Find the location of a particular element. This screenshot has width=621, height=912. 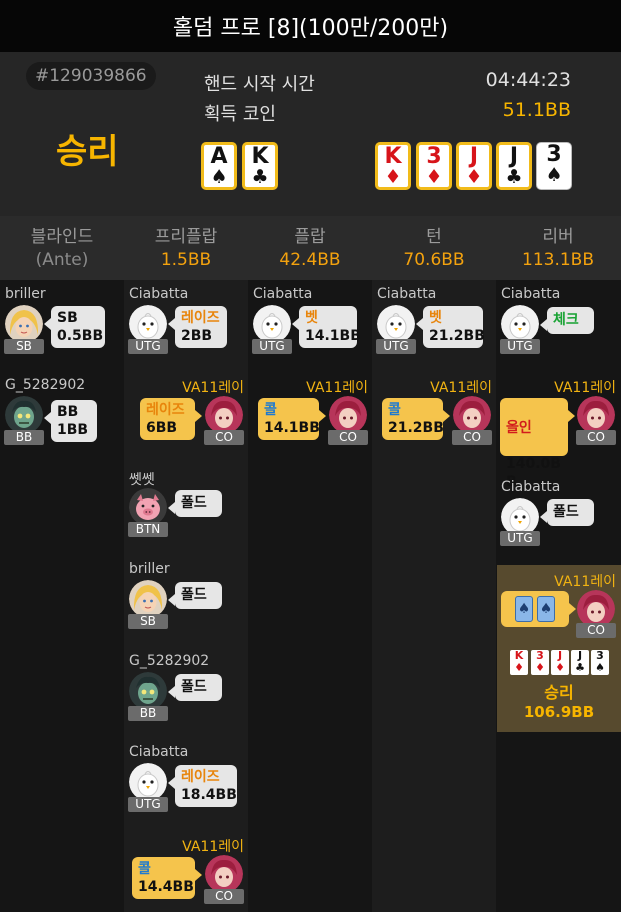

coins-label: 획득 코인 is located at coordinates (240, 114).